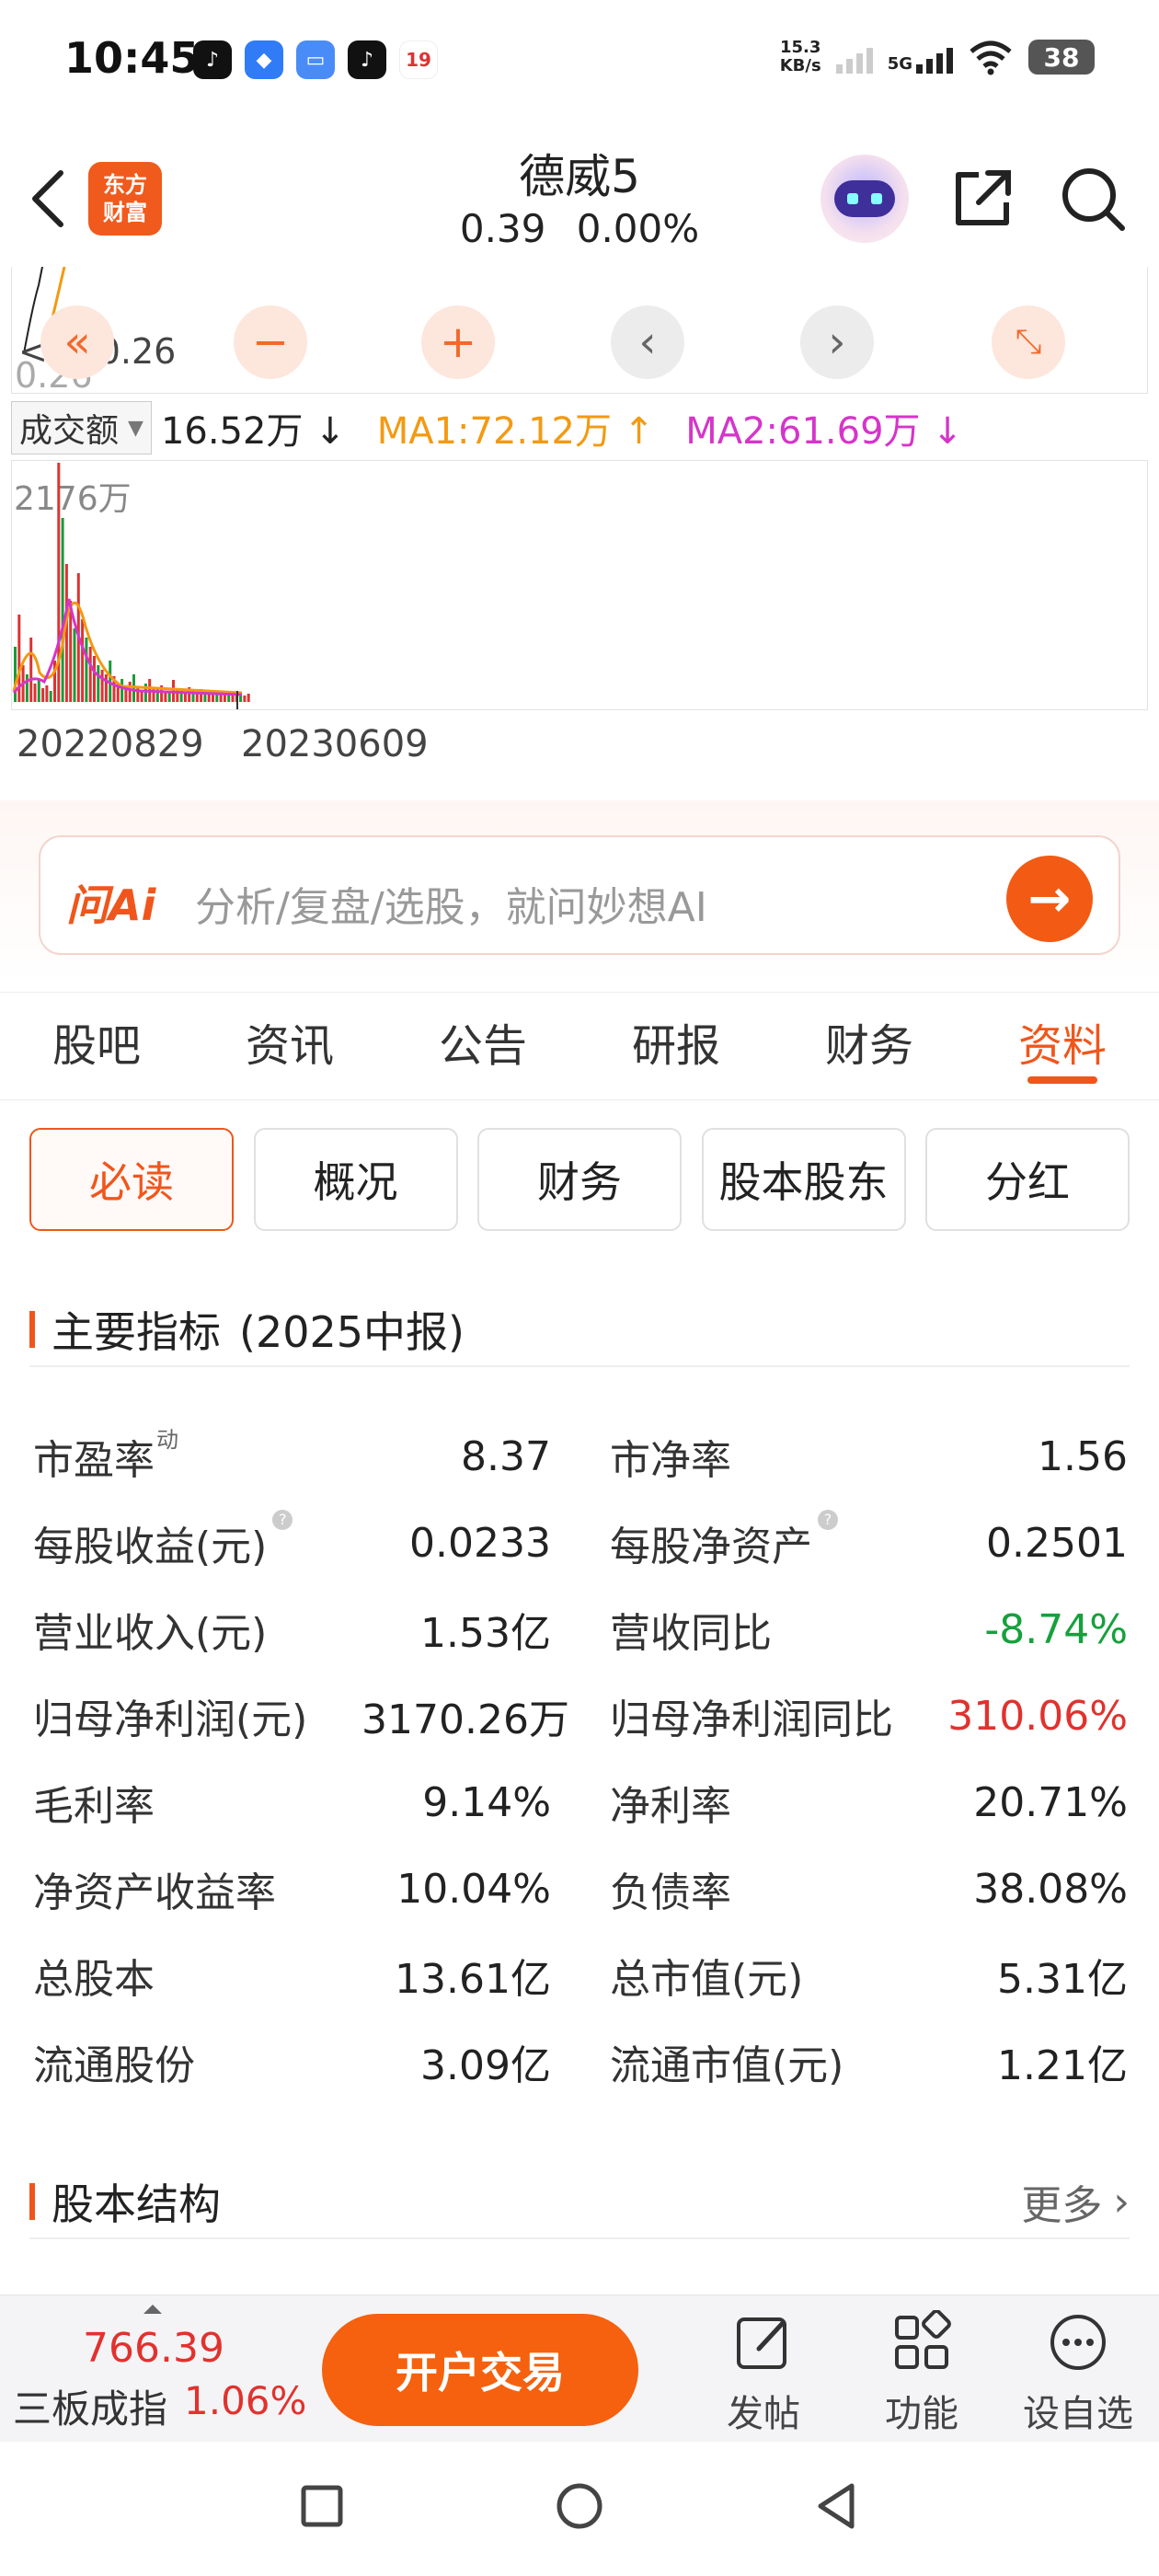  I want to click on arrow-right-icon: →, so click(1049, 899).